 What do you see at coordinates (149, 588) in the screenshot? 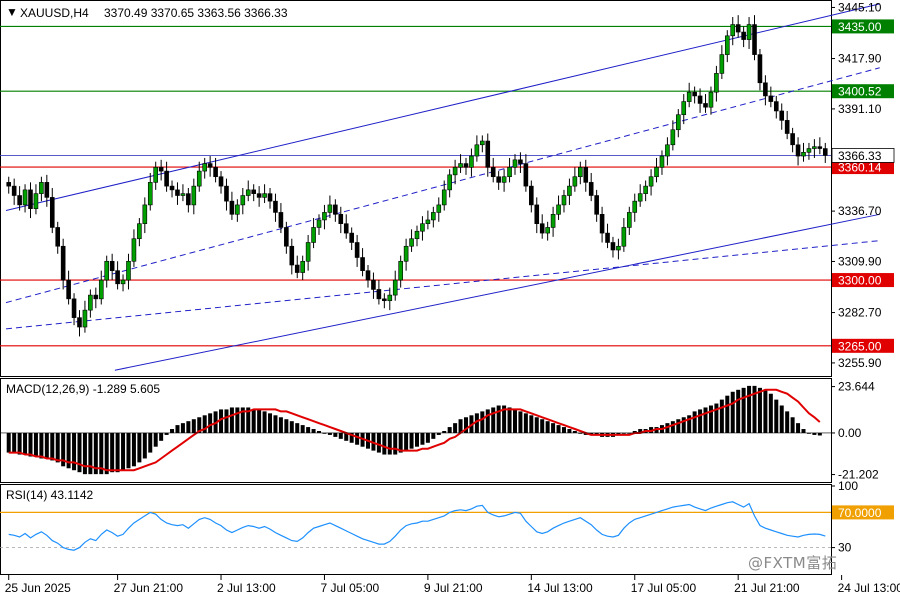
I see `time-tick-label: 27 Jun 21:00` at bounding box center [149, 588].